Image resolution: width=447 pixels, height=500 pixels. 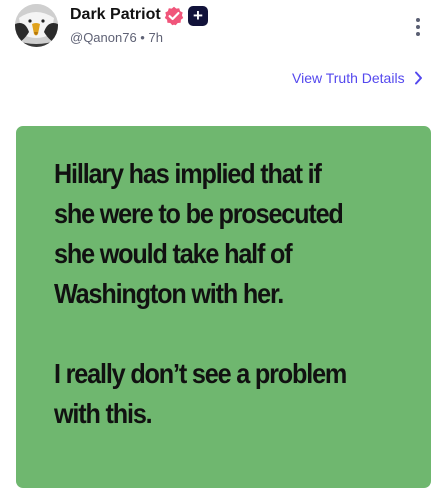 I want to click on author-display-name: Dark Patriot, so click(x=115, y=15).